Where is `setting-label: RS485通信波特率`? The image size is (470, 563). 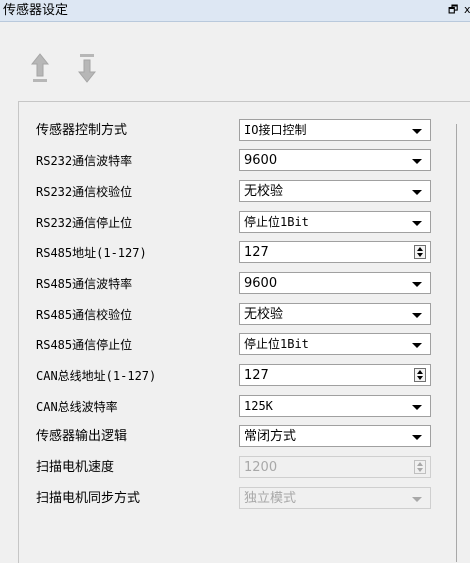 setting-label: RS485通信波特率 is located at coordinates (84, 284).